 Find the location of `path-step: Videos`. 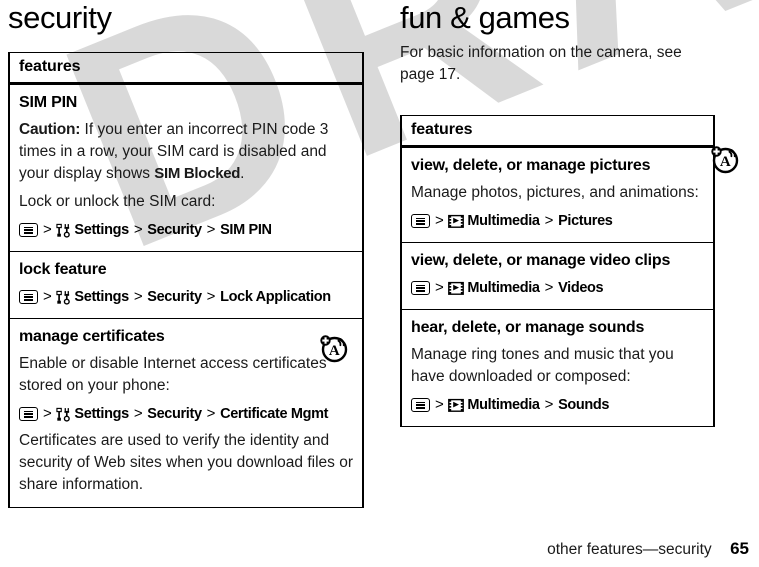

path-step: Videos is located at coordinates (581, 288).